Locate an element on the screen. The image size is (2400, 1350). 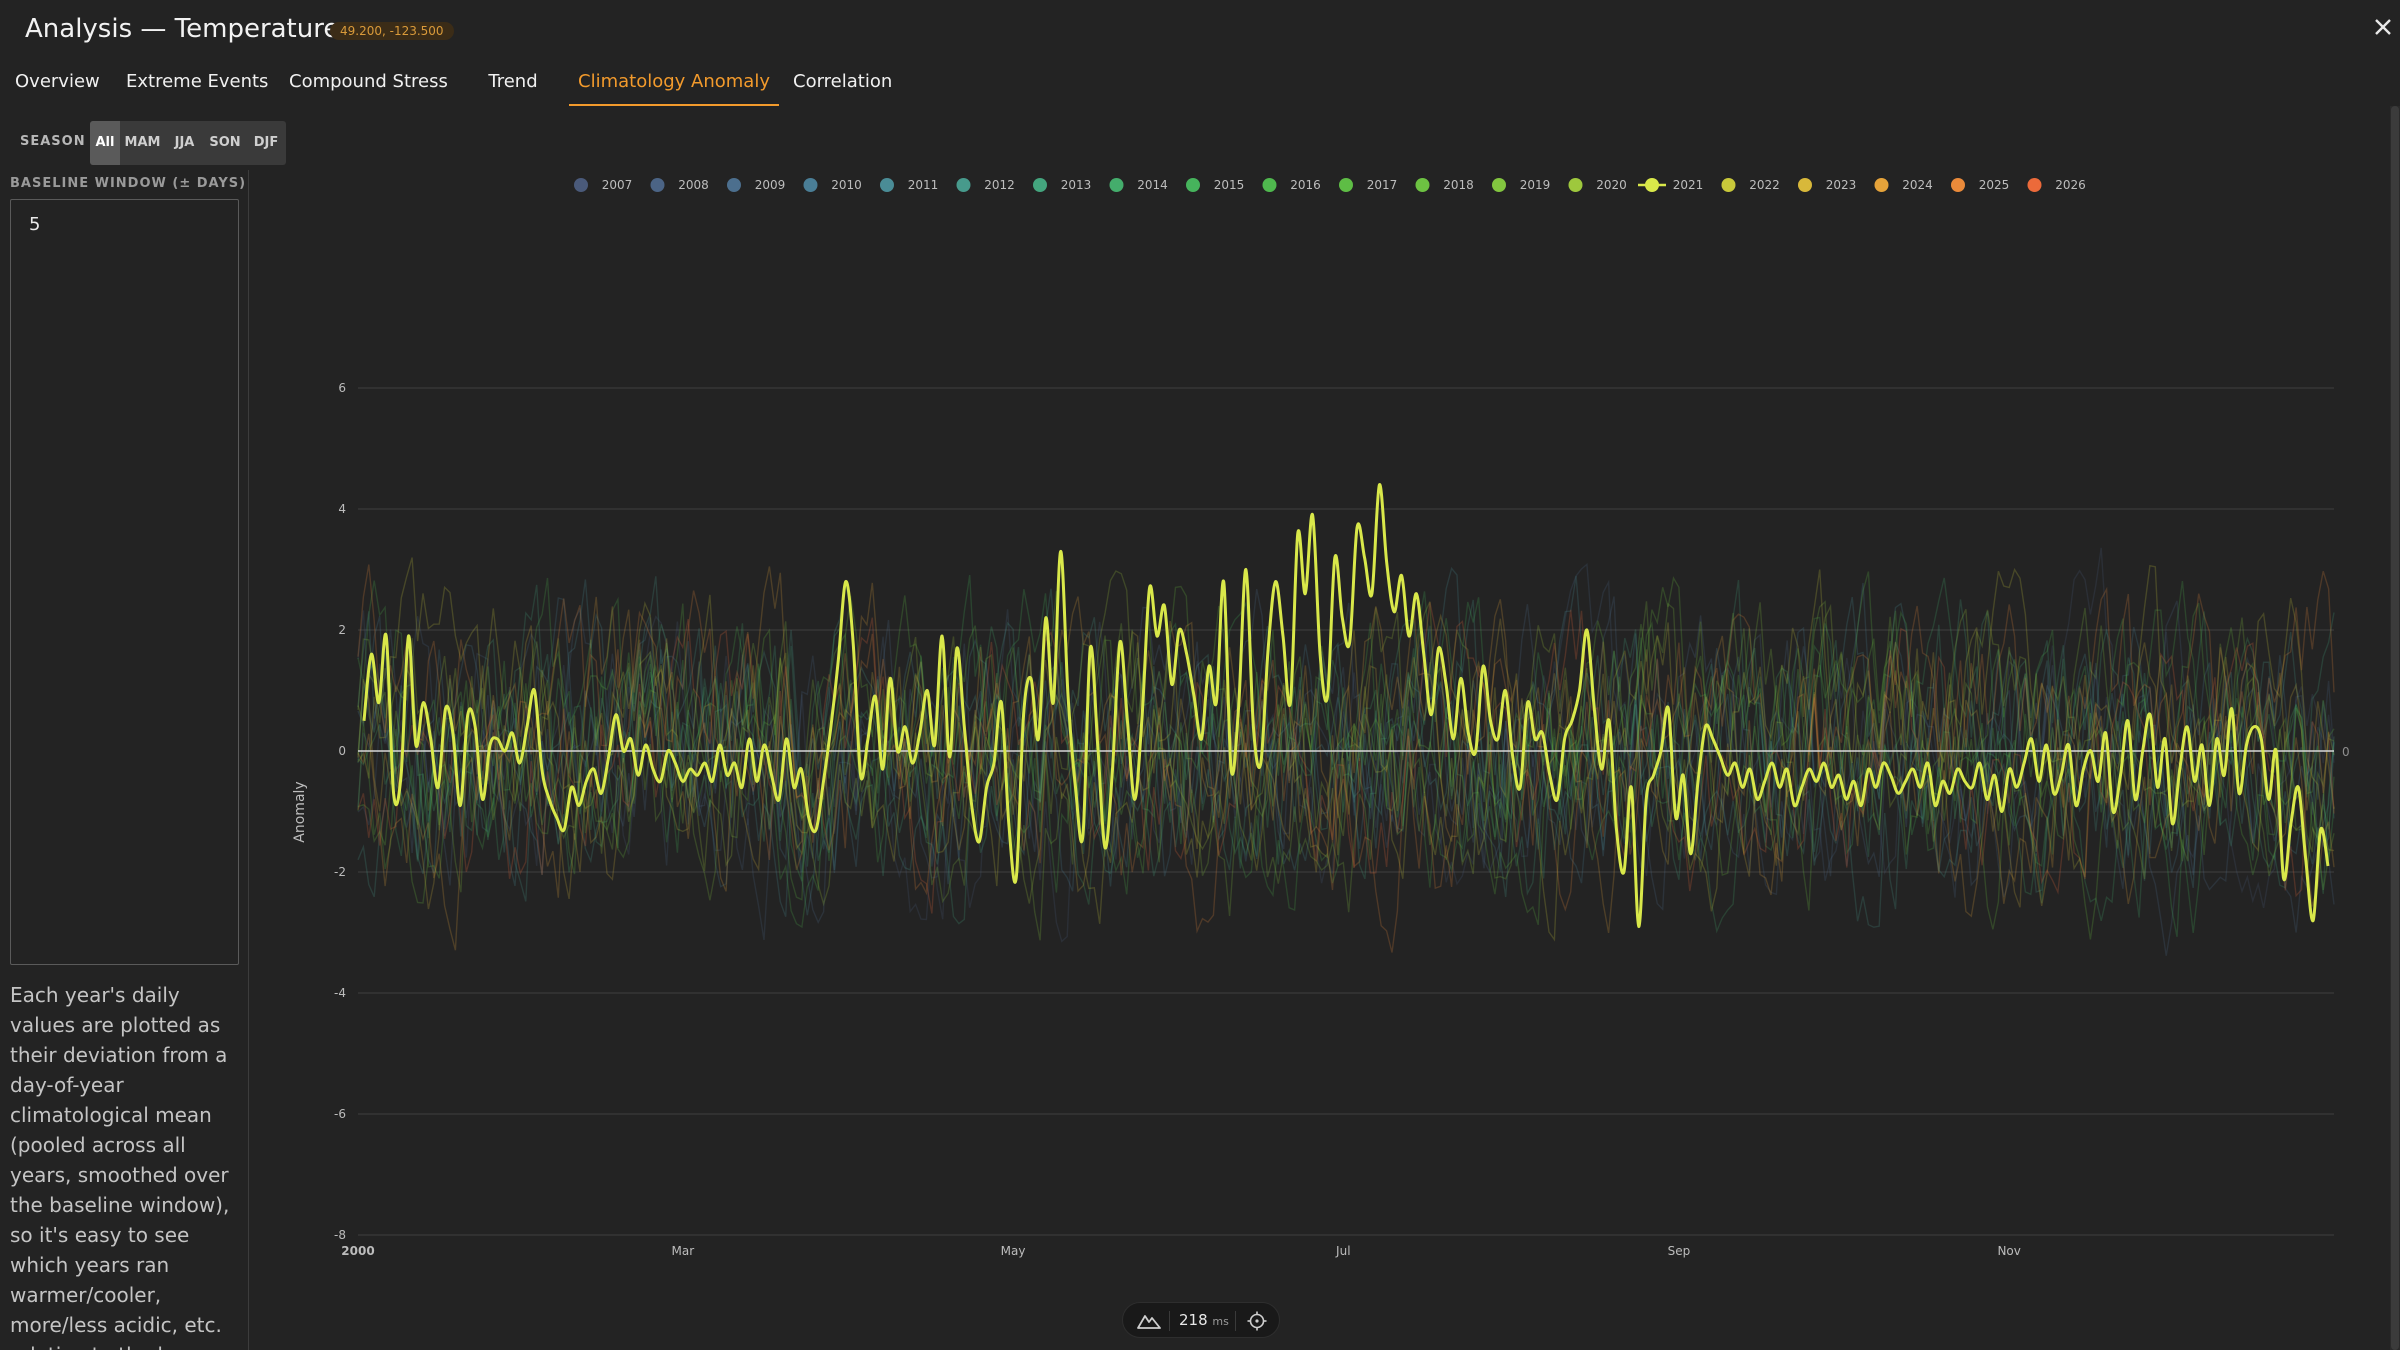
legend-item-2011: 2011 is located at coordinates (909, 185).